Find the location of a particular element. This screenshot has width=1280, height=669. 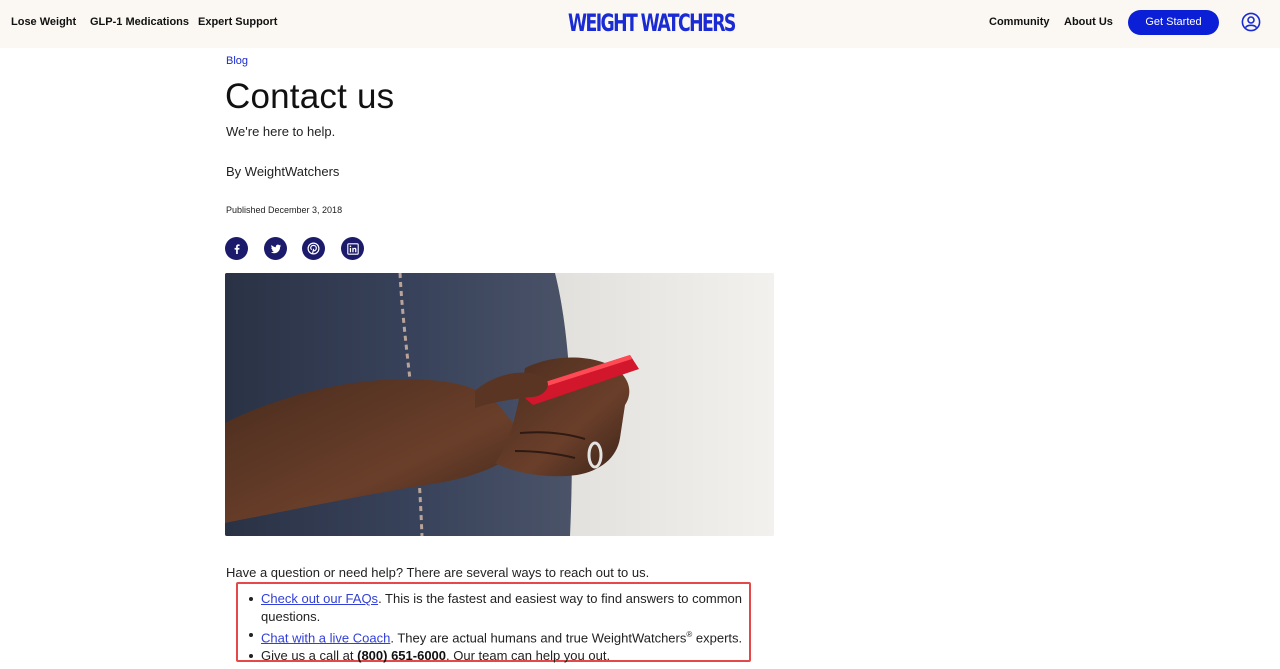

call-description-end: . Our team can help you out. is located at coordinates (528, 656).